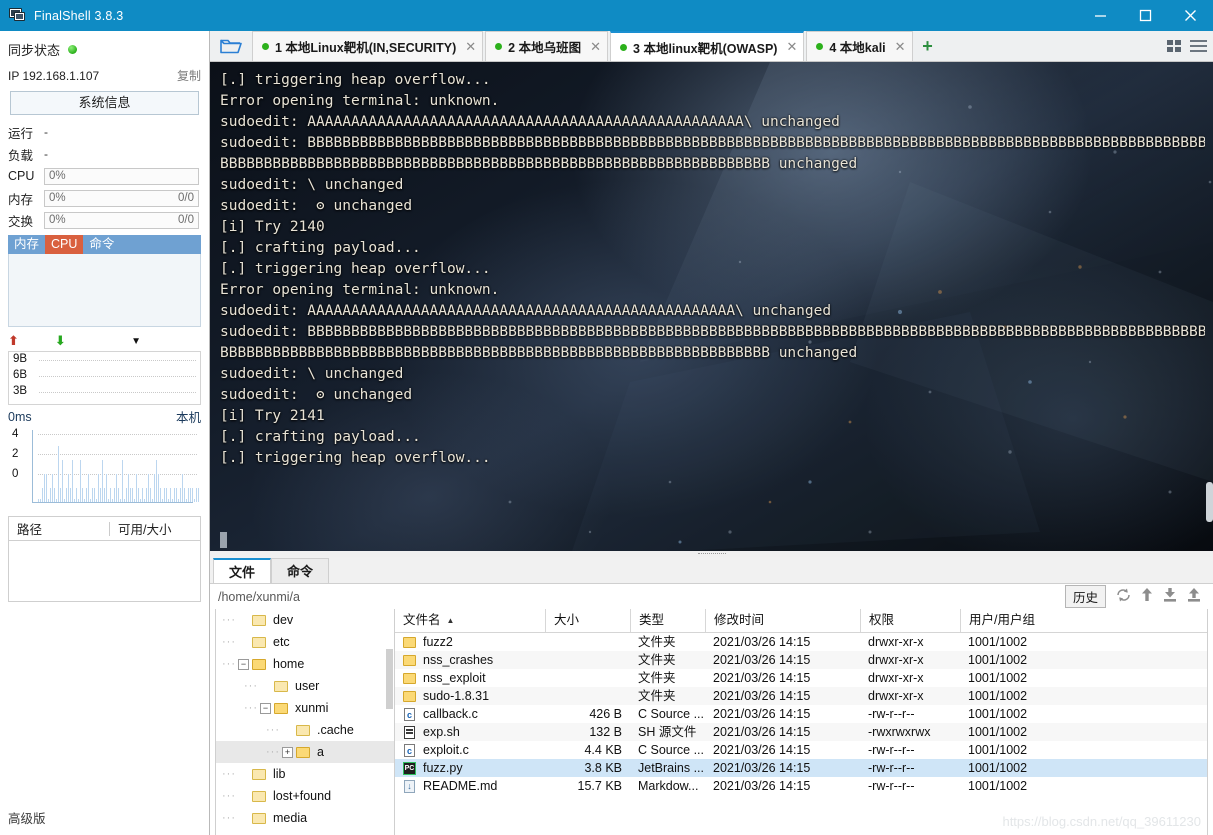 The image size is (1213, 835). Describe the element at coordinates (189, 75) in the screenshot. I see `copy-ip-button: 复制` at that location.